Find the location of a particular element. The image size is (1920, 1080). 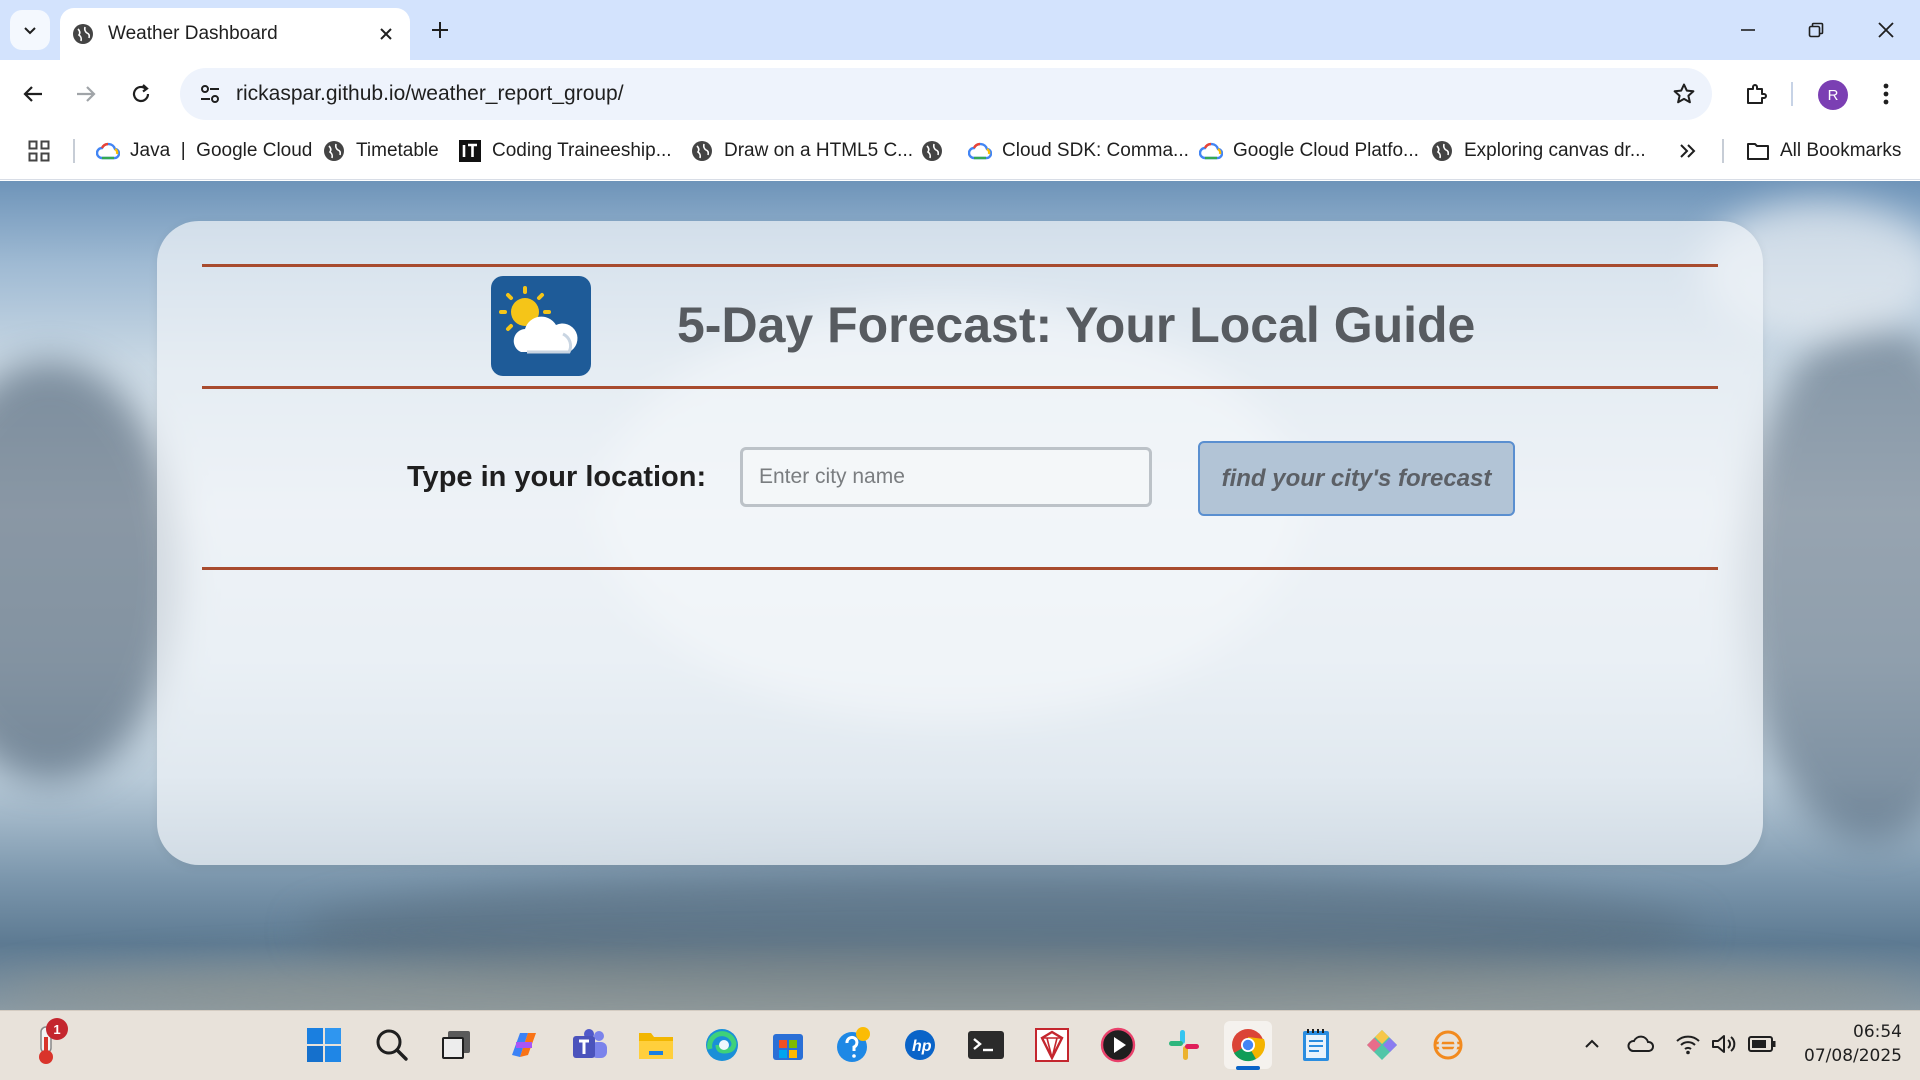

minimize-button is located at coordinates (1748, 30).